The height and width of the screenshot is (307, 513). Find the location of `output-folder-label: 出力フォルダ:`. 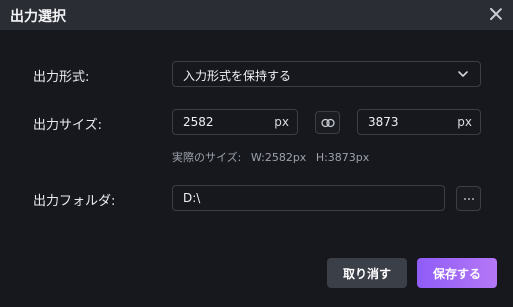

output-folder-label: 出力フォルダ: is located at coordinates (74, 201).